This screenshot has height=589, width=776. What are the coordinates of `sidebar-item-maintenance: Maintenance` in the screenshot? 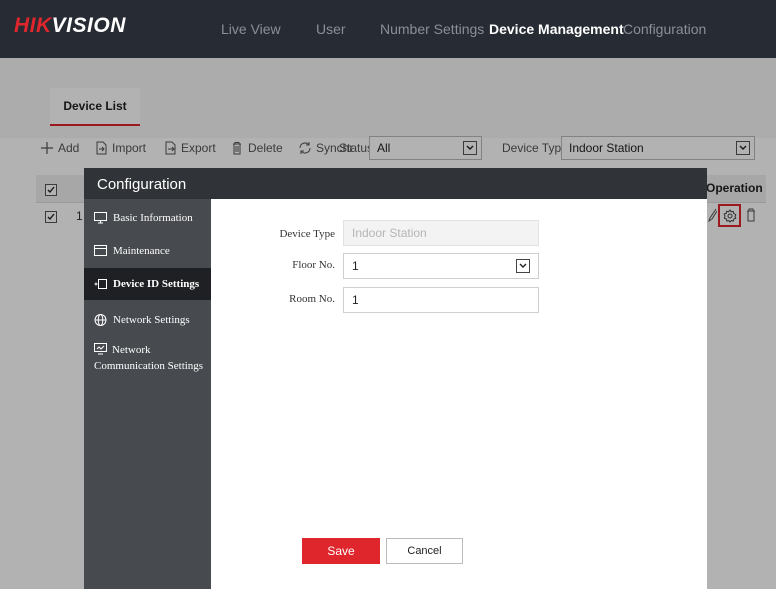 It's located at (147, 251).